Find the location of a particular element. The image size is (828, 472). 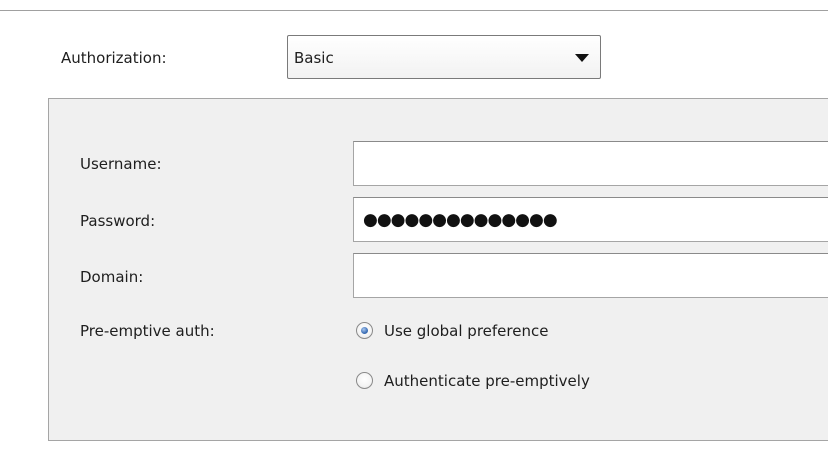

username-label: Username: is located at coordinates (121, 164).